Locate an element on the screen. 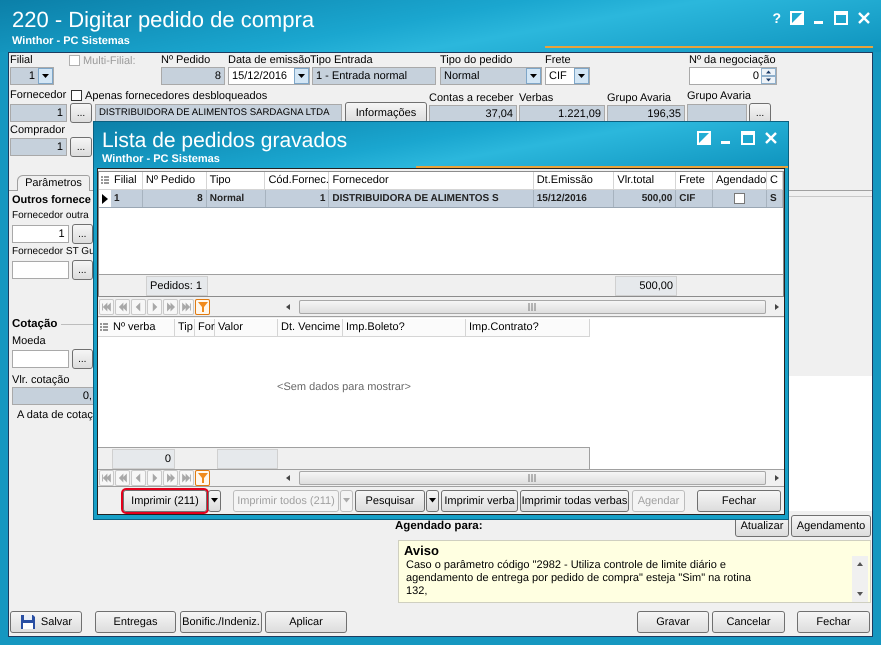  order-number-field: 8 is located at coordinates (193, 76).